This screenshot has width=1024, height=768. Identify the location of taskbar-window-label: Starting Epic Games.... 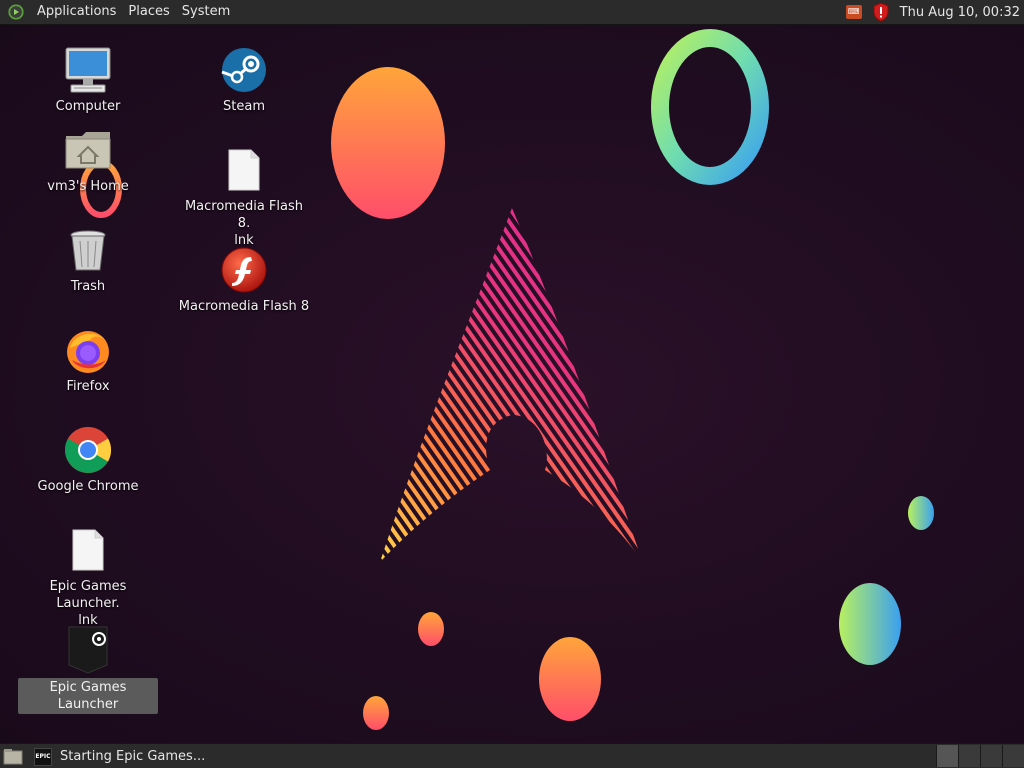
(133, 756).